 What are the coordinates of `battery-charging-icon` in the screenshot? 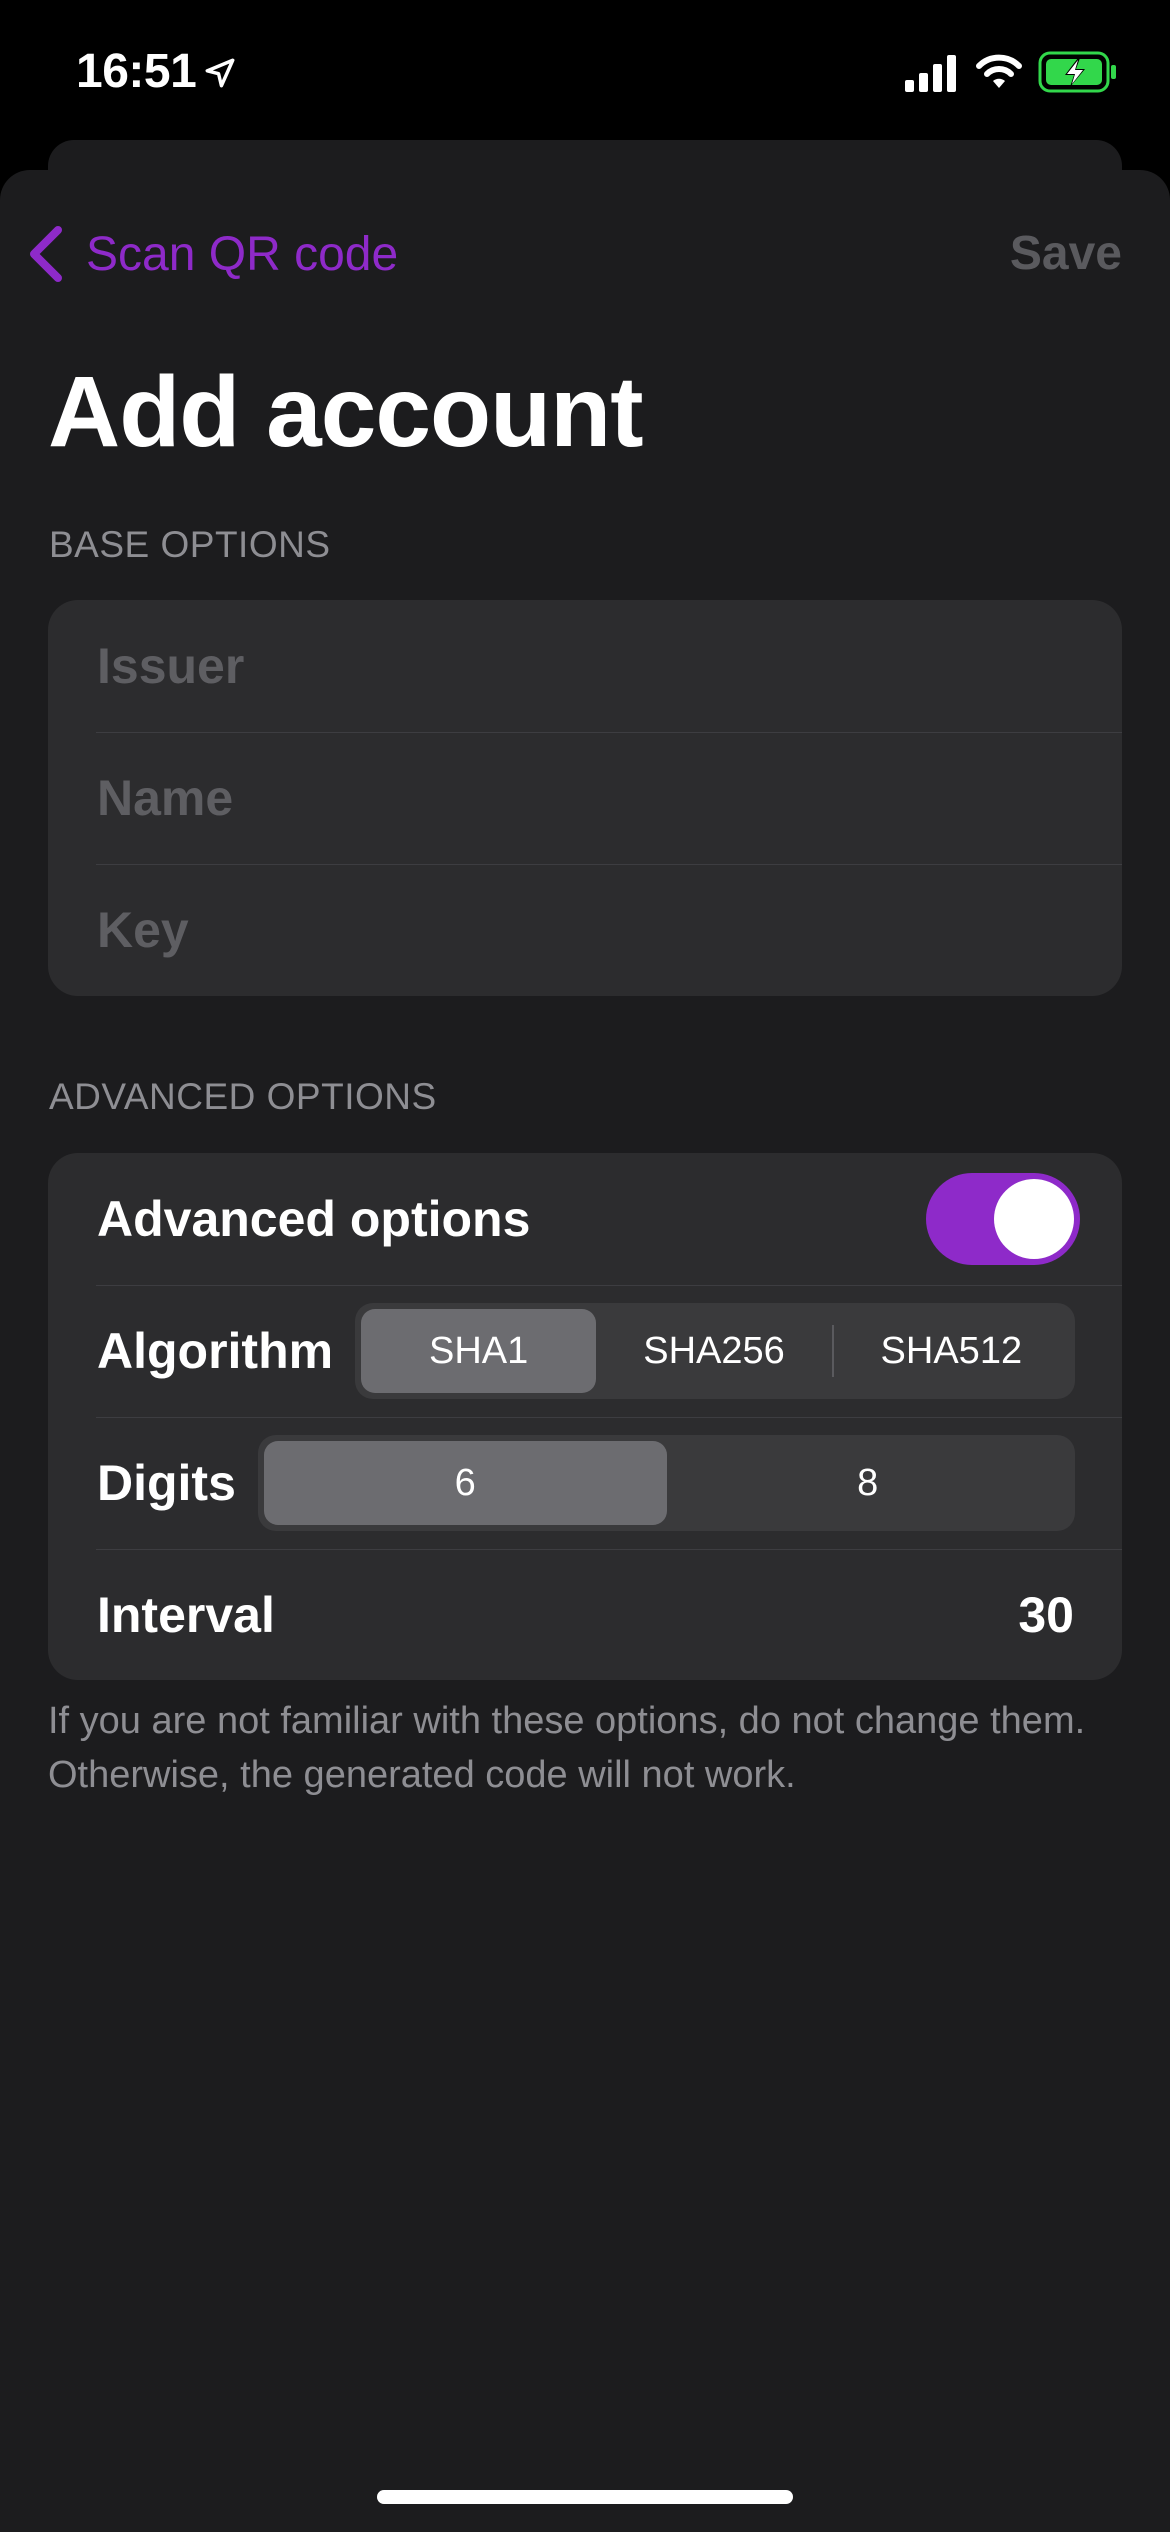 It's located at (1077, 72).